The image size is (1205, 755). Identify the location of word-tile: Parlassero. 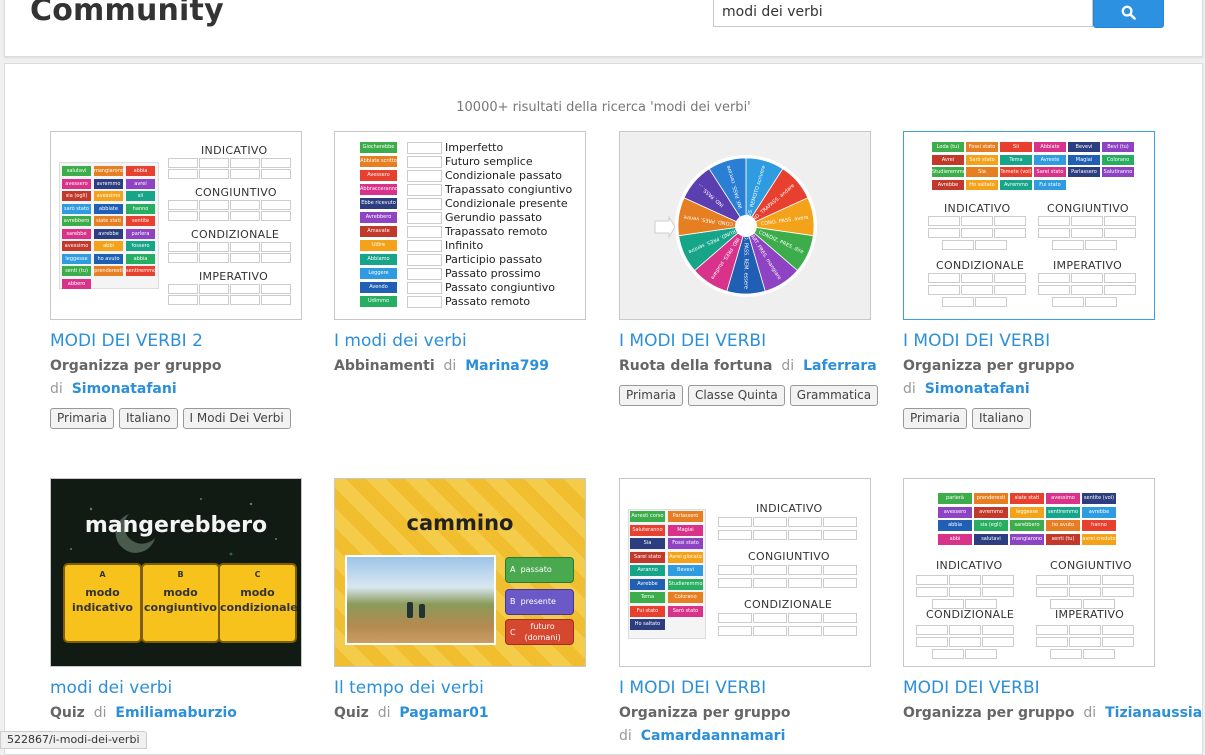
(685, 516).